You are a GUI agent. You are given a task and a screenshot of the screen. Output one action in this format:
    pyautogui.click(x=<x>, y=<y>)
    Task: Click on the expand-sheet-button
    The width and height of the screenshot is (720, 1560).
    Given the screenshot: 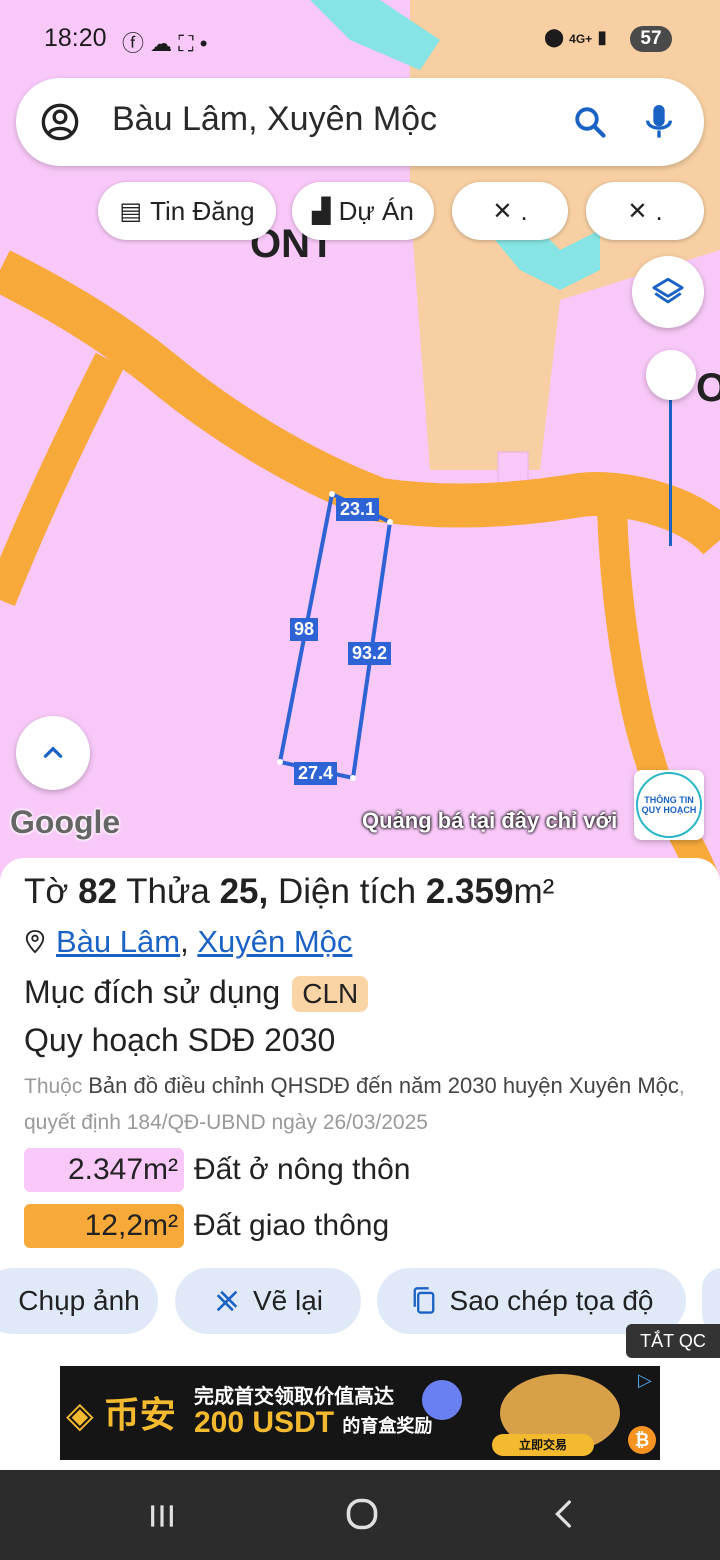 What is the action you would take?
    pyautogui.click(x=53, y=753)
    